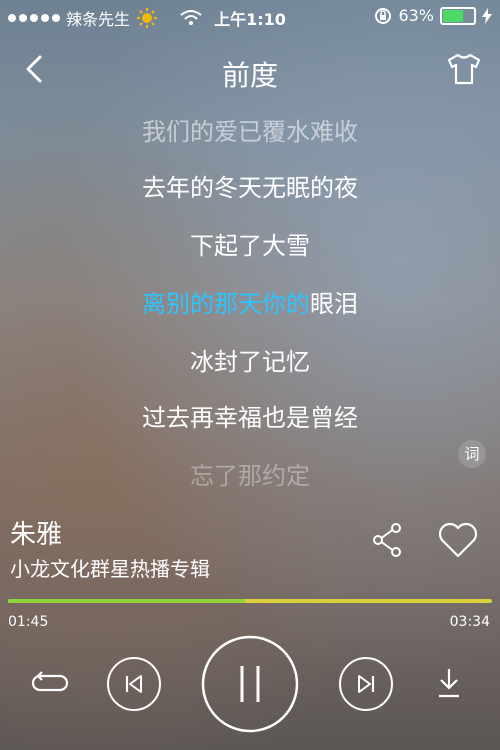  I want to click on tshirt-icon, so click(464, 69).